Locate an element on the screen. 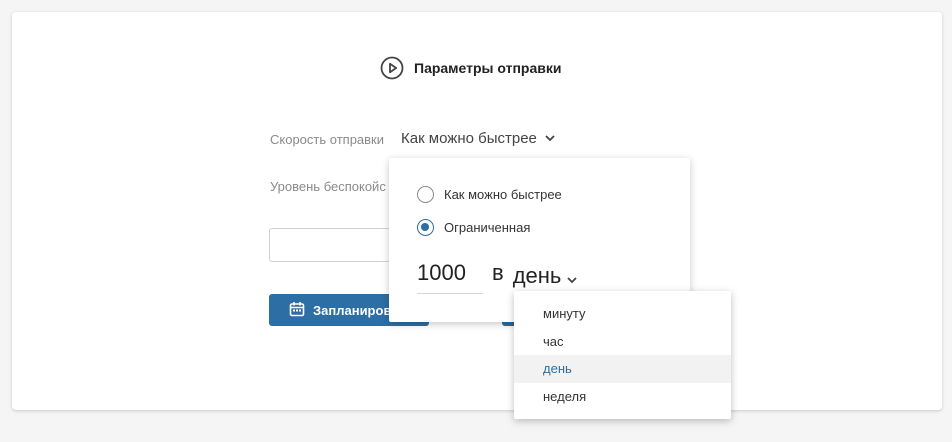  radio-option-fastest: Как можно быстрее is located at coordinates (489, 194).